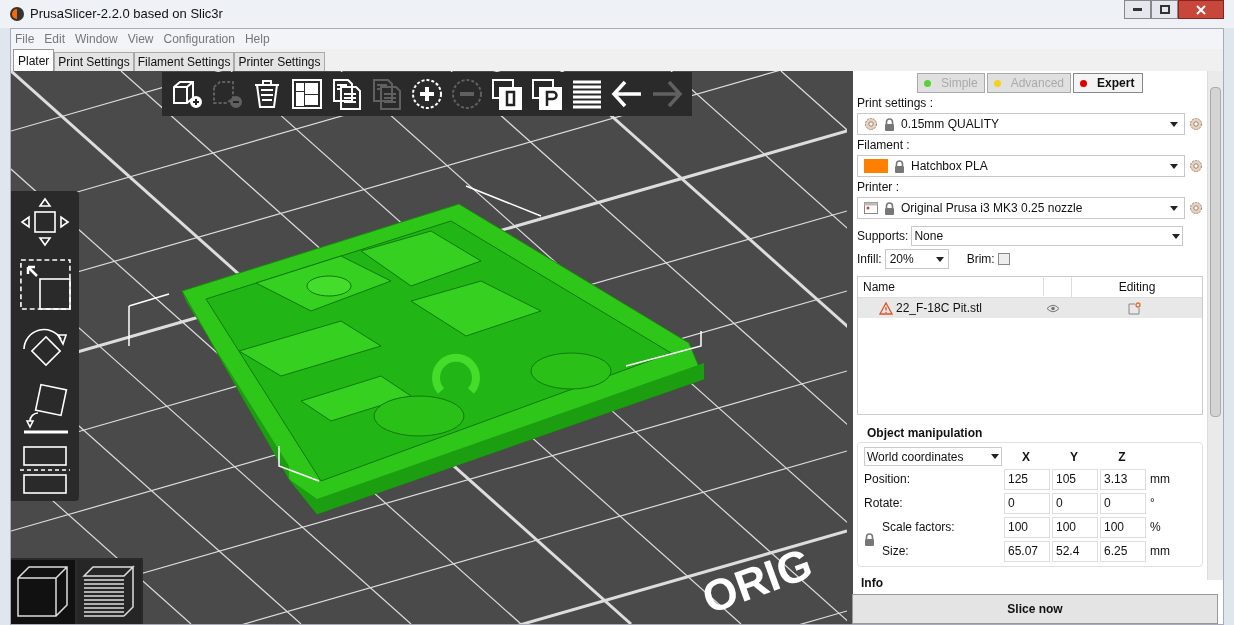 This screenshot has height=625, width=1234. Describe the element at coordinates (918, 527) in the screenshot. I see `row-label: Scale factors:` at that location.